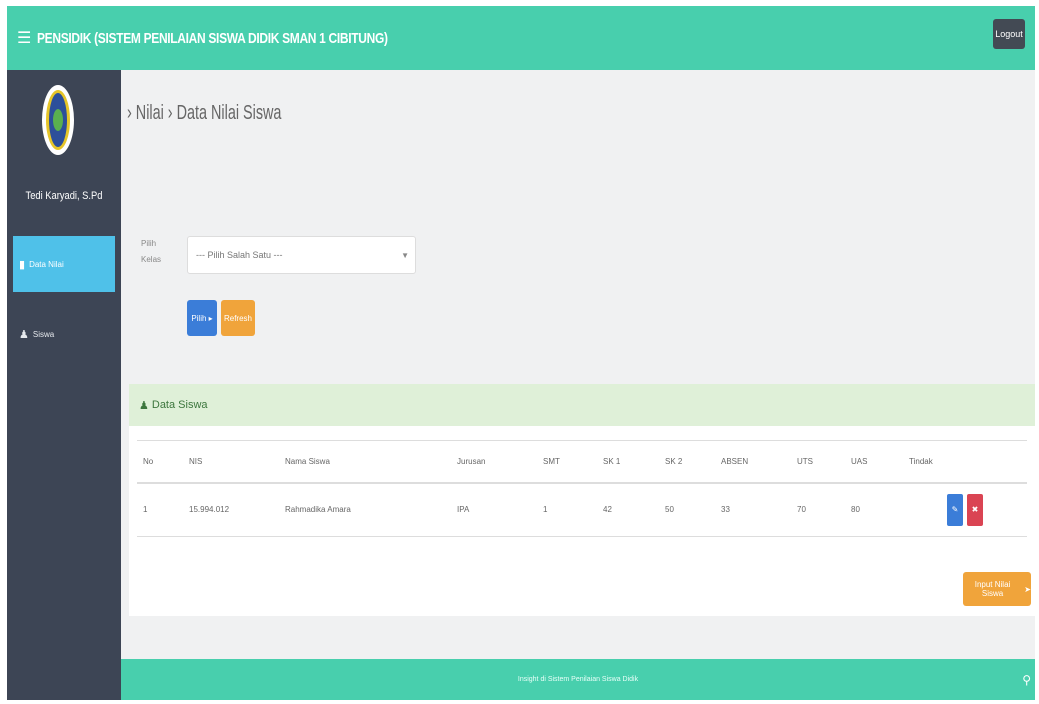 The height and width of the screenshot is (704, 1039). What do you see at coordinates (582, 405) in the screenshot?
I see `panel-header: ♟ Data Siswa` at bounding box center [582, 405].